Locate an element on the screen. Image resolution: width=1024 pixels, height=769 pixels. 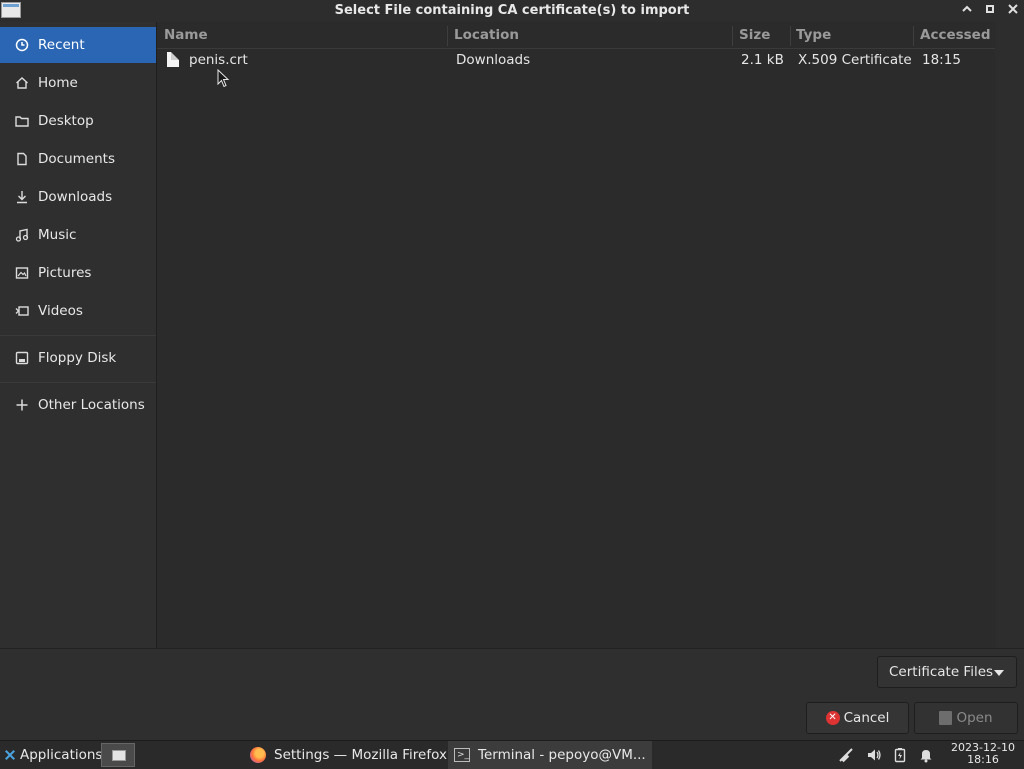
close-icon is located at coordinates (1013, 11).